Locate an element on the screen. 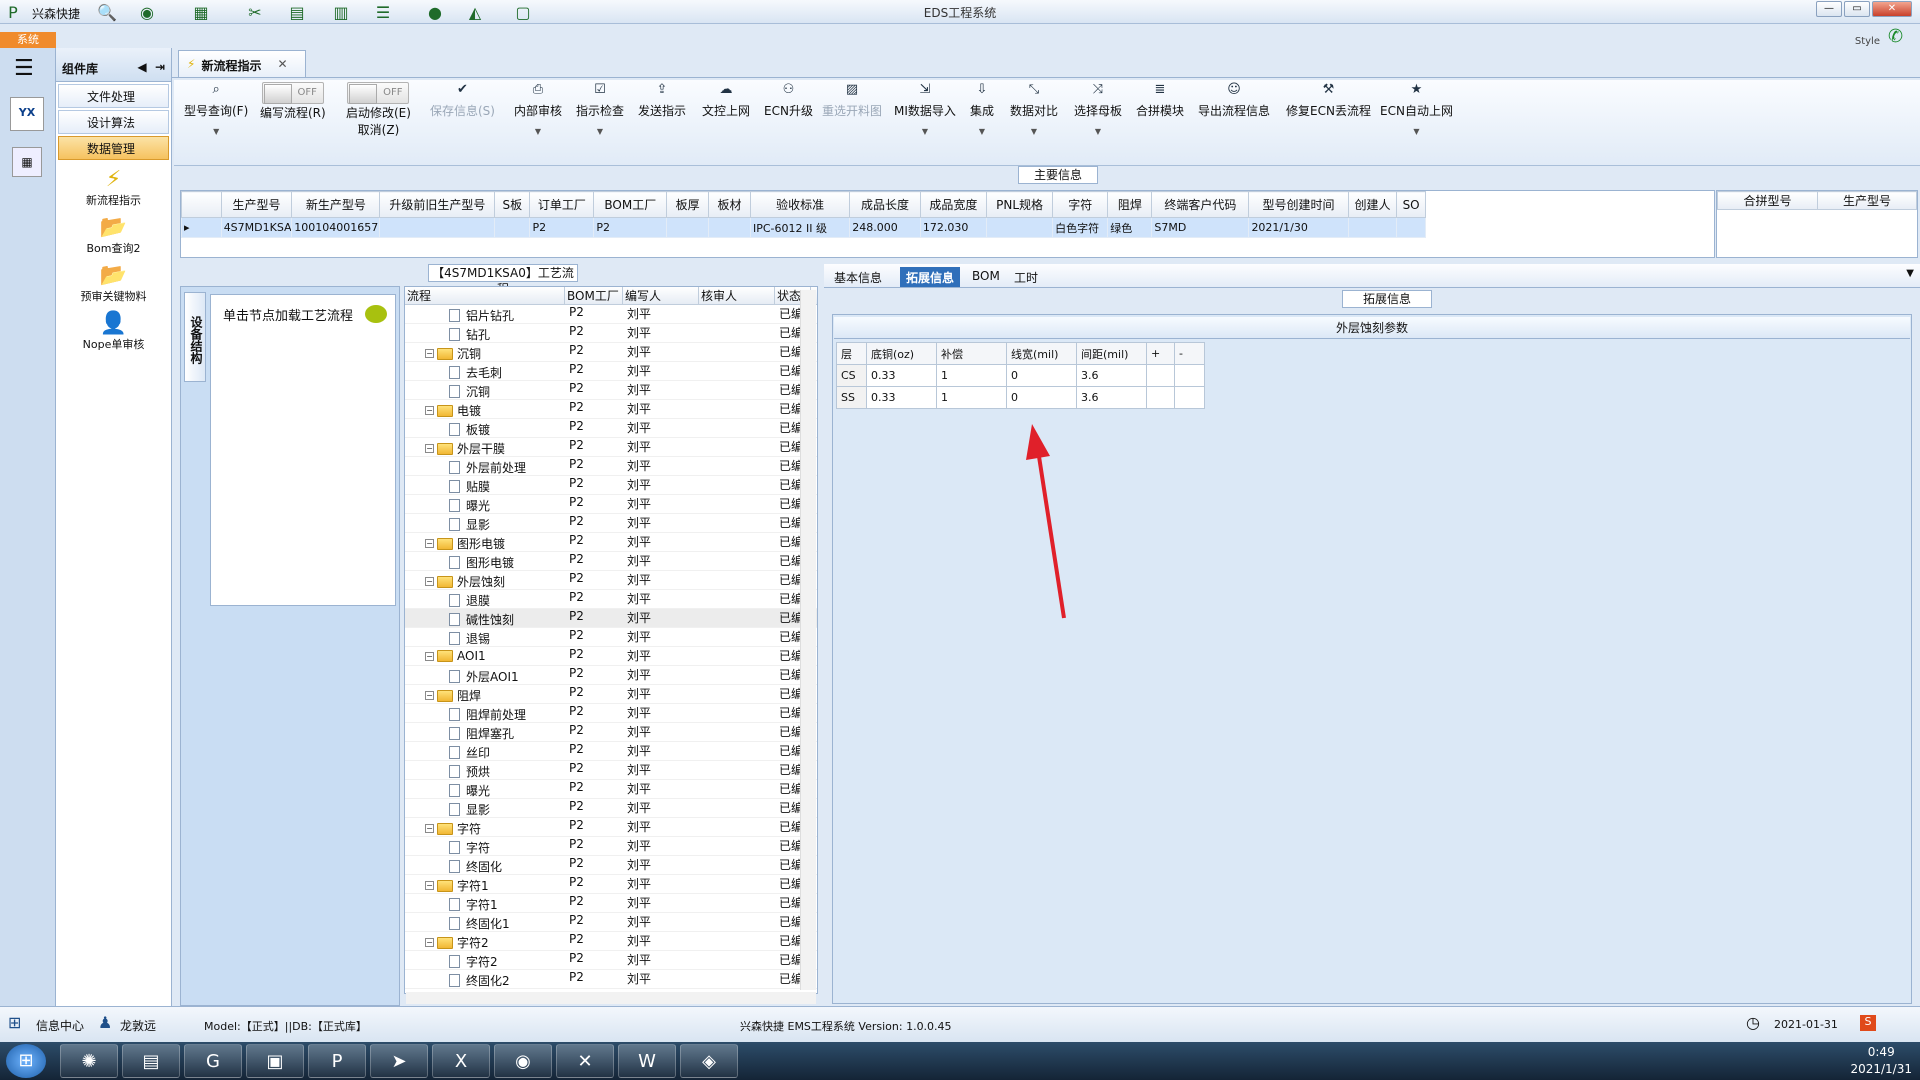 The image size is (1920, 1080). tree-row: −字符P2刘平已编写 is located at coordinates (611, 827).